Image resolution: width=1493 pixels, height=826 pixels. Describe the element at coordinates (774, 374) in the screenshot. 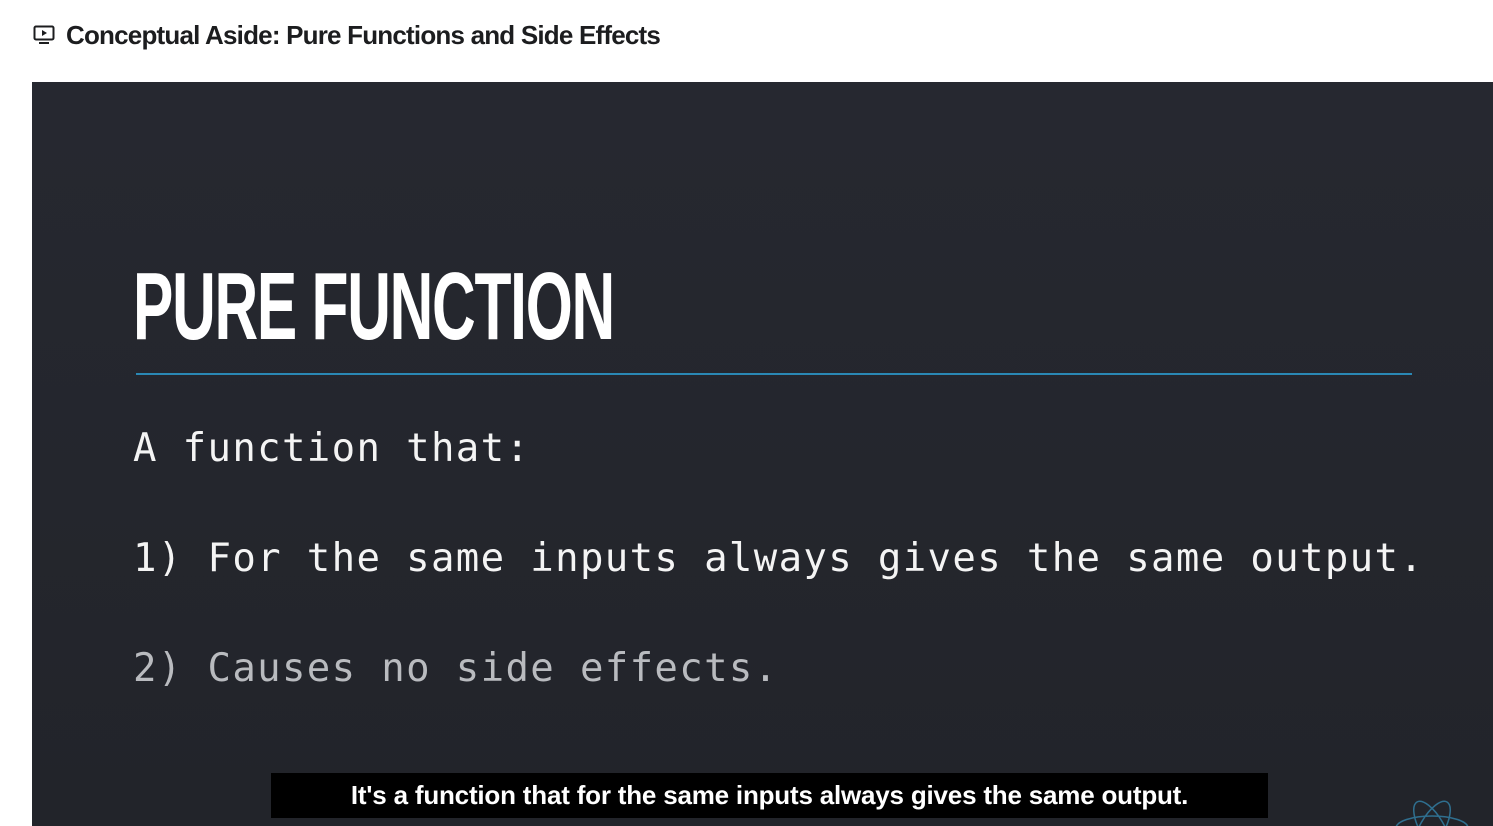

I see `slide-divider` at that location.